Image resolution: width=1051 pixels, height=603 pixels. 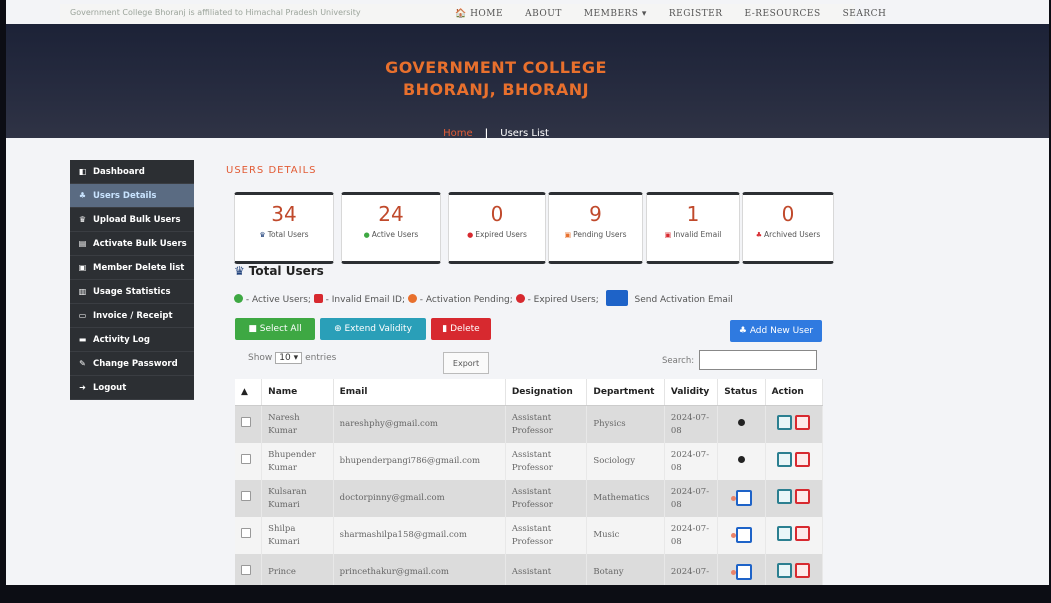 I want to click on sidebar-item-label: Upload Bulk Users, so click(x=137, y=219).